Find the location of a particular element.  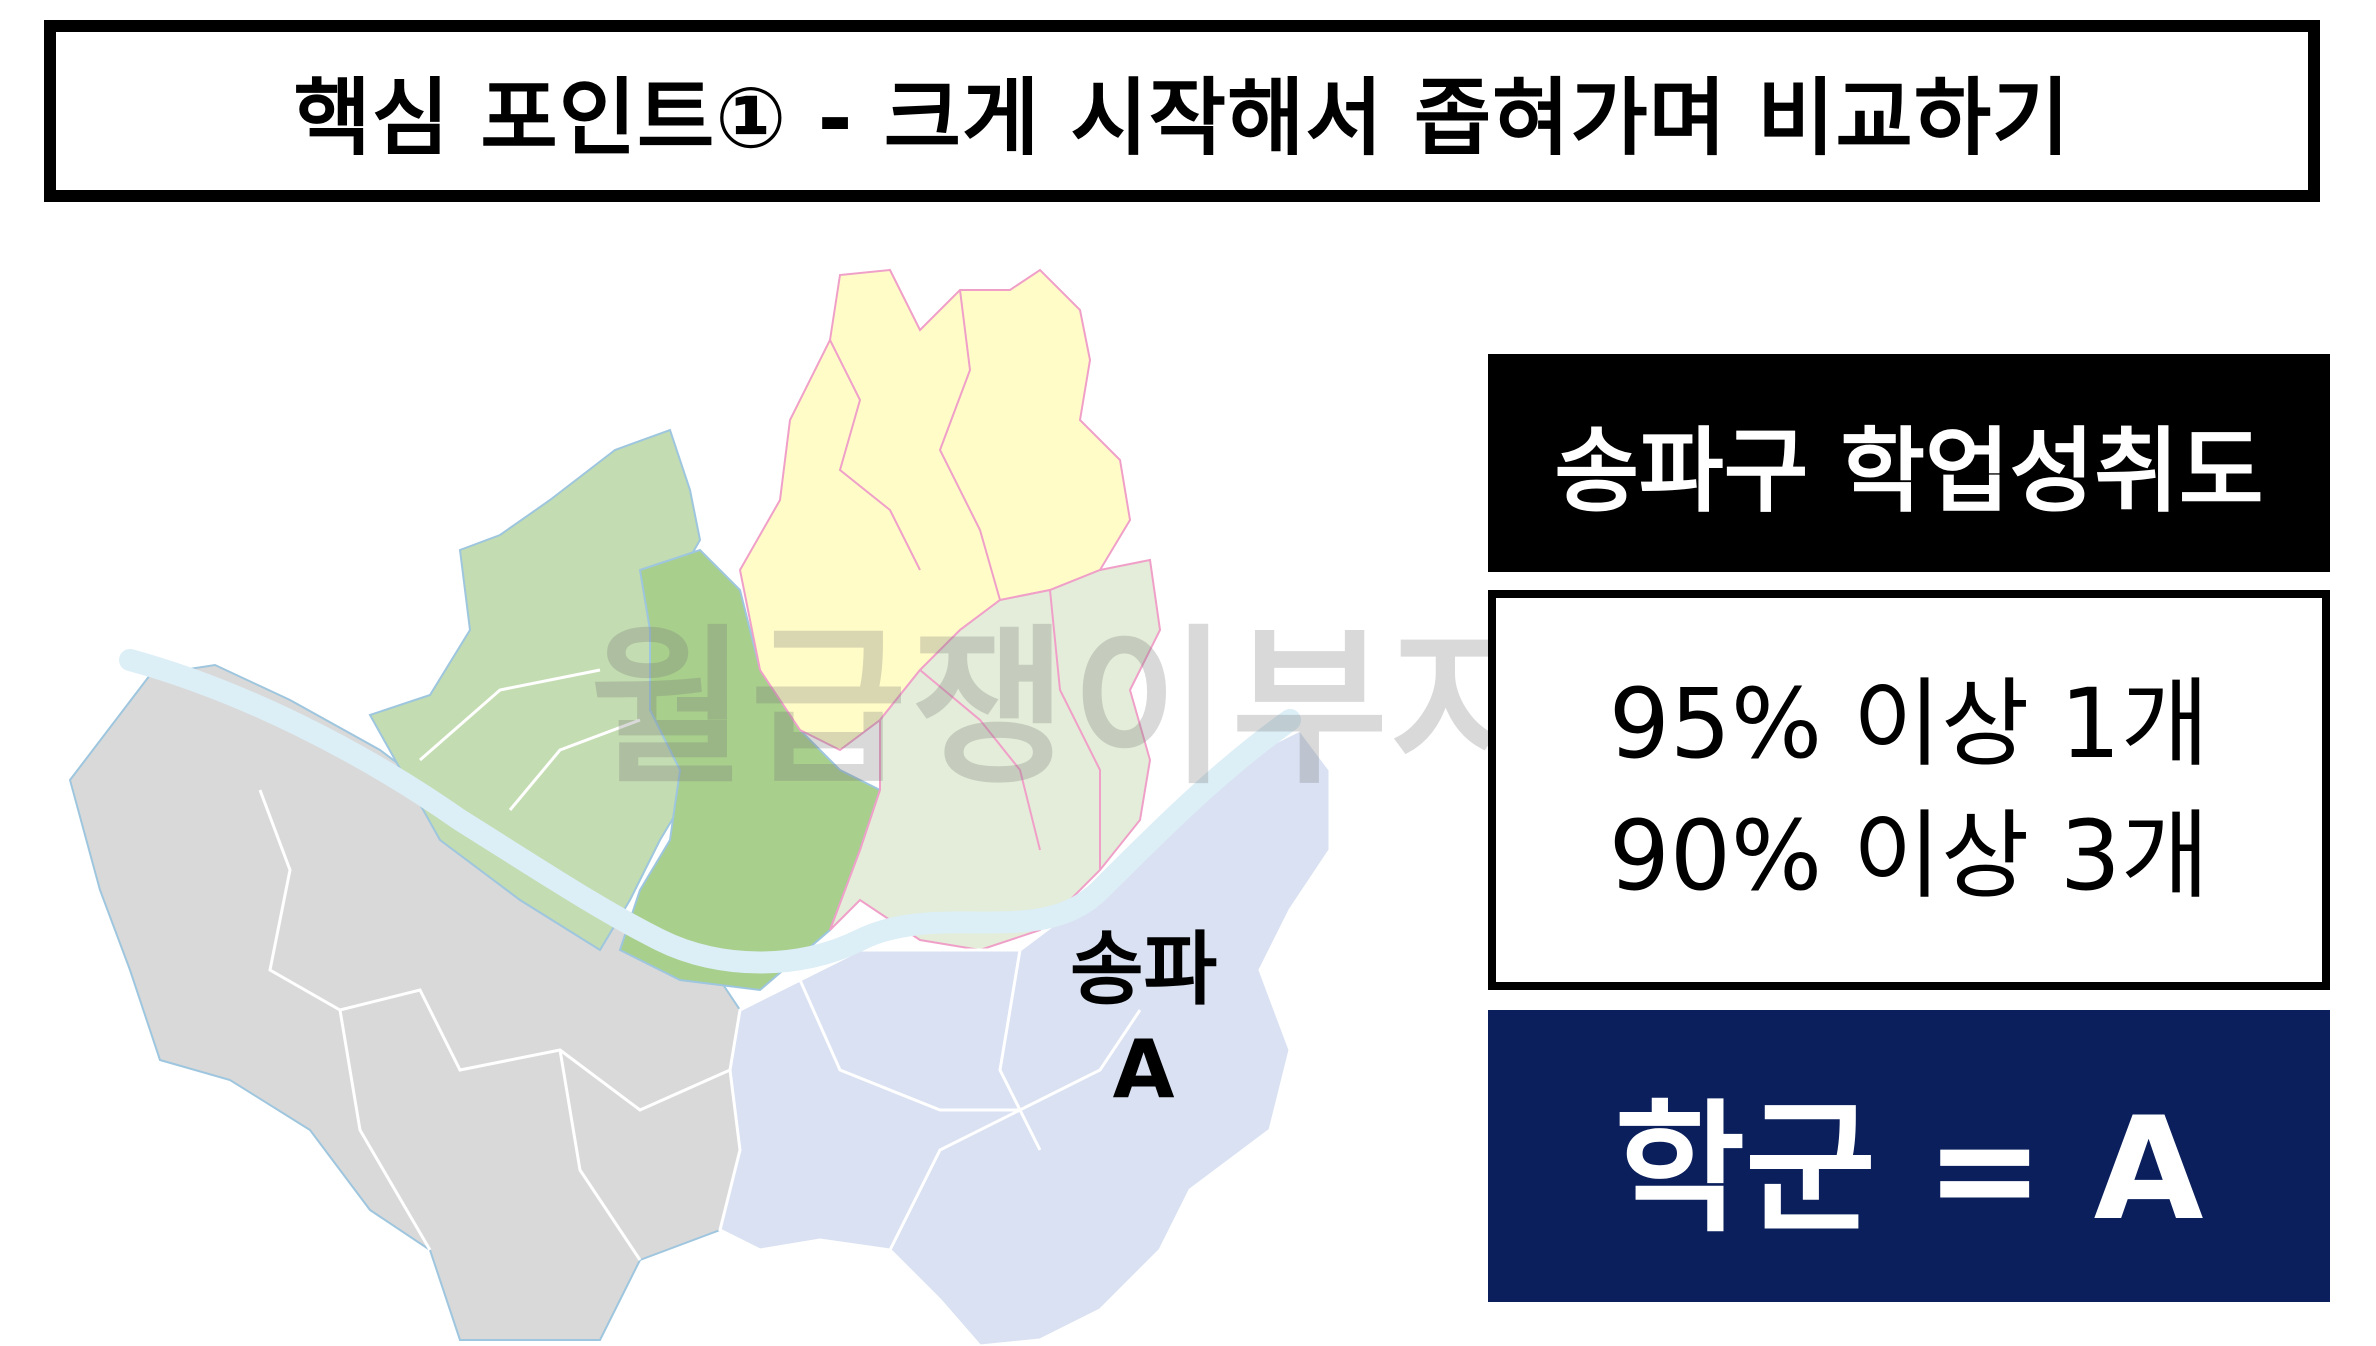

school-grade-text: 학군 = A is located at coordinates (1909, 1169).